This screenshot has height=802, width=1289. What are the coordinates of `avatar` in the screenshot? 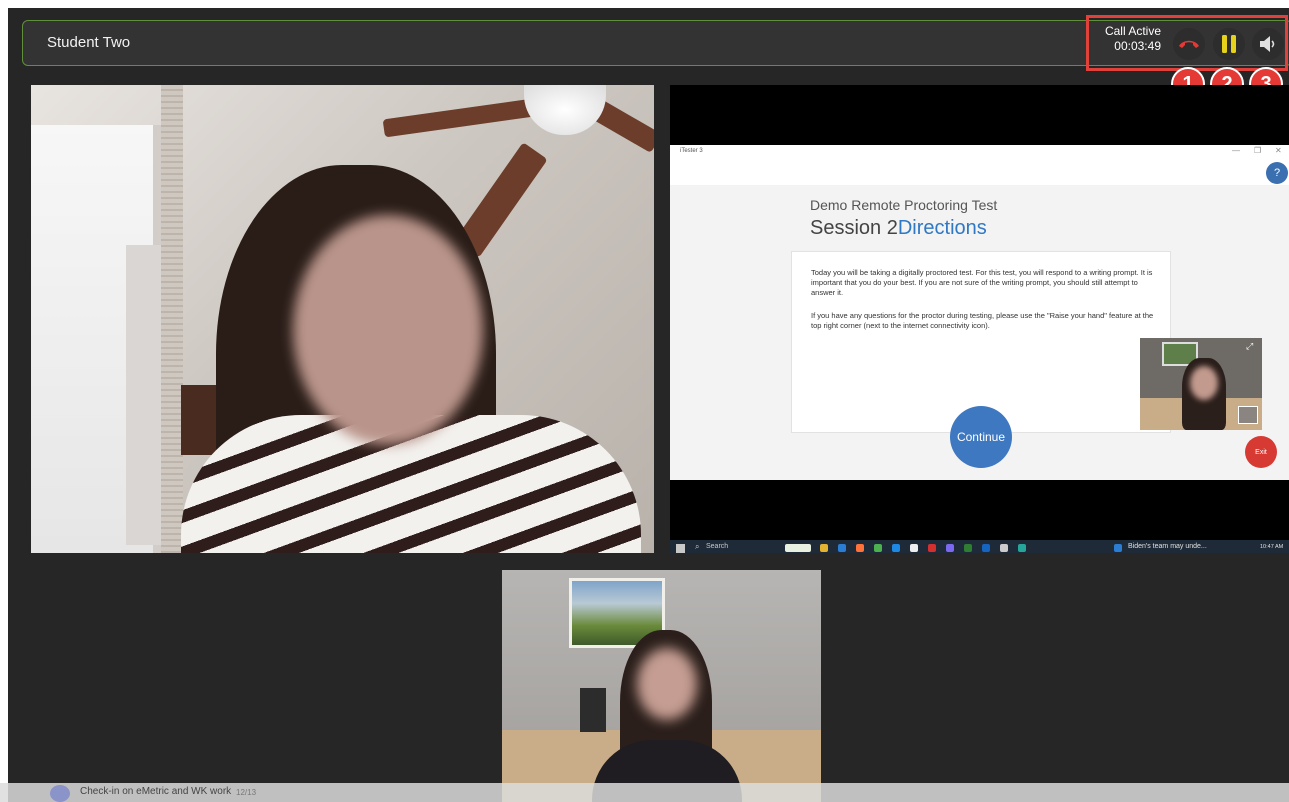 It's located at (60, 793).